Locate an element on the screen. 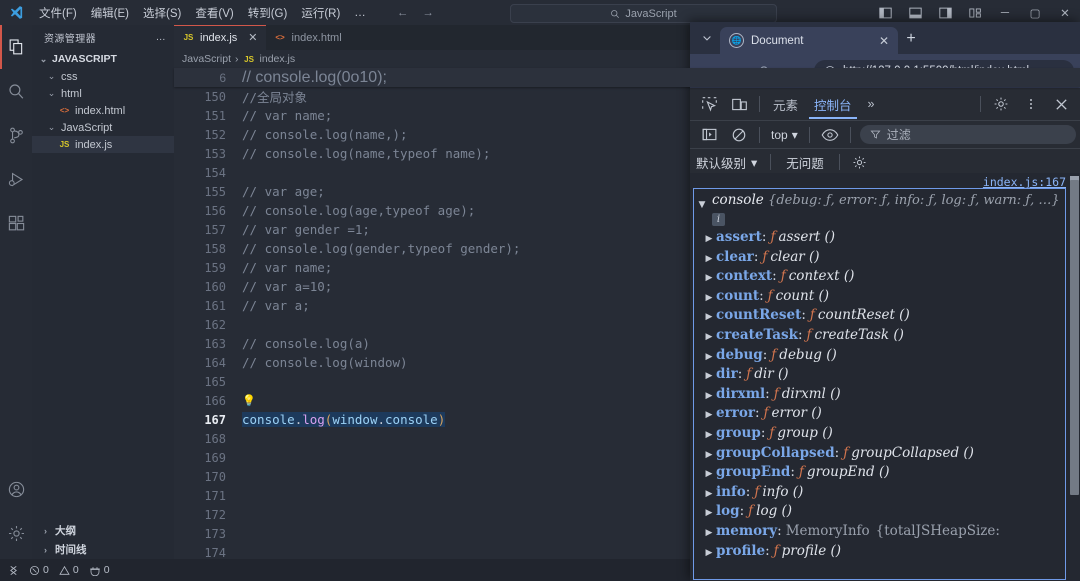  activitybar-item-explorer is located at coordinates (16, 47).